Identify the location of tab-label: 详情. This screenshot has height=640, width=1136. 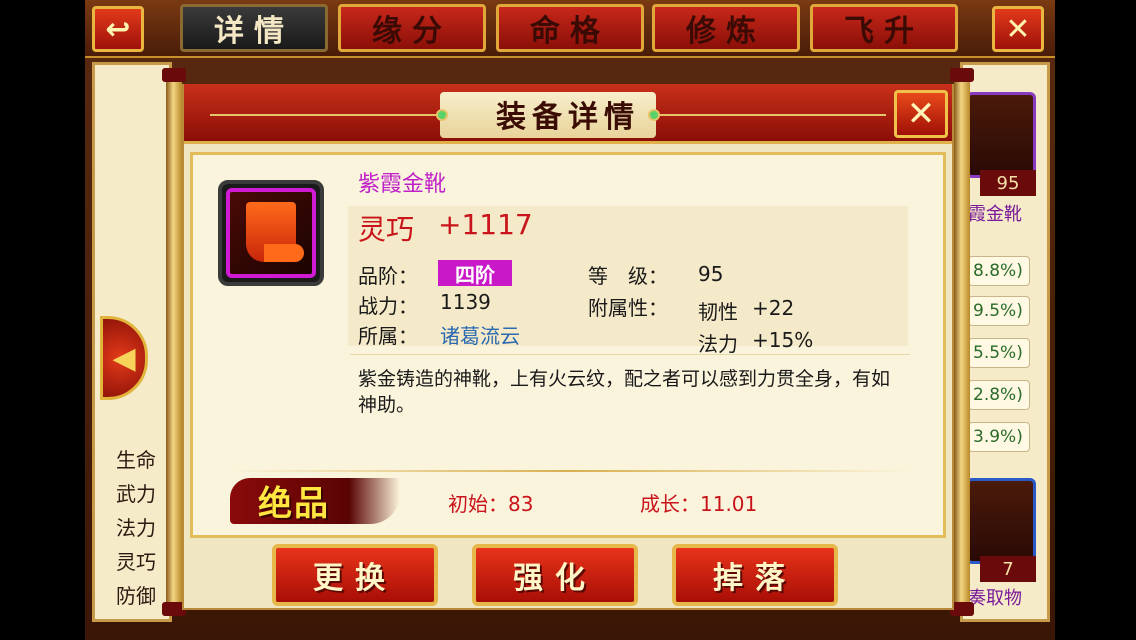
(254, 31).